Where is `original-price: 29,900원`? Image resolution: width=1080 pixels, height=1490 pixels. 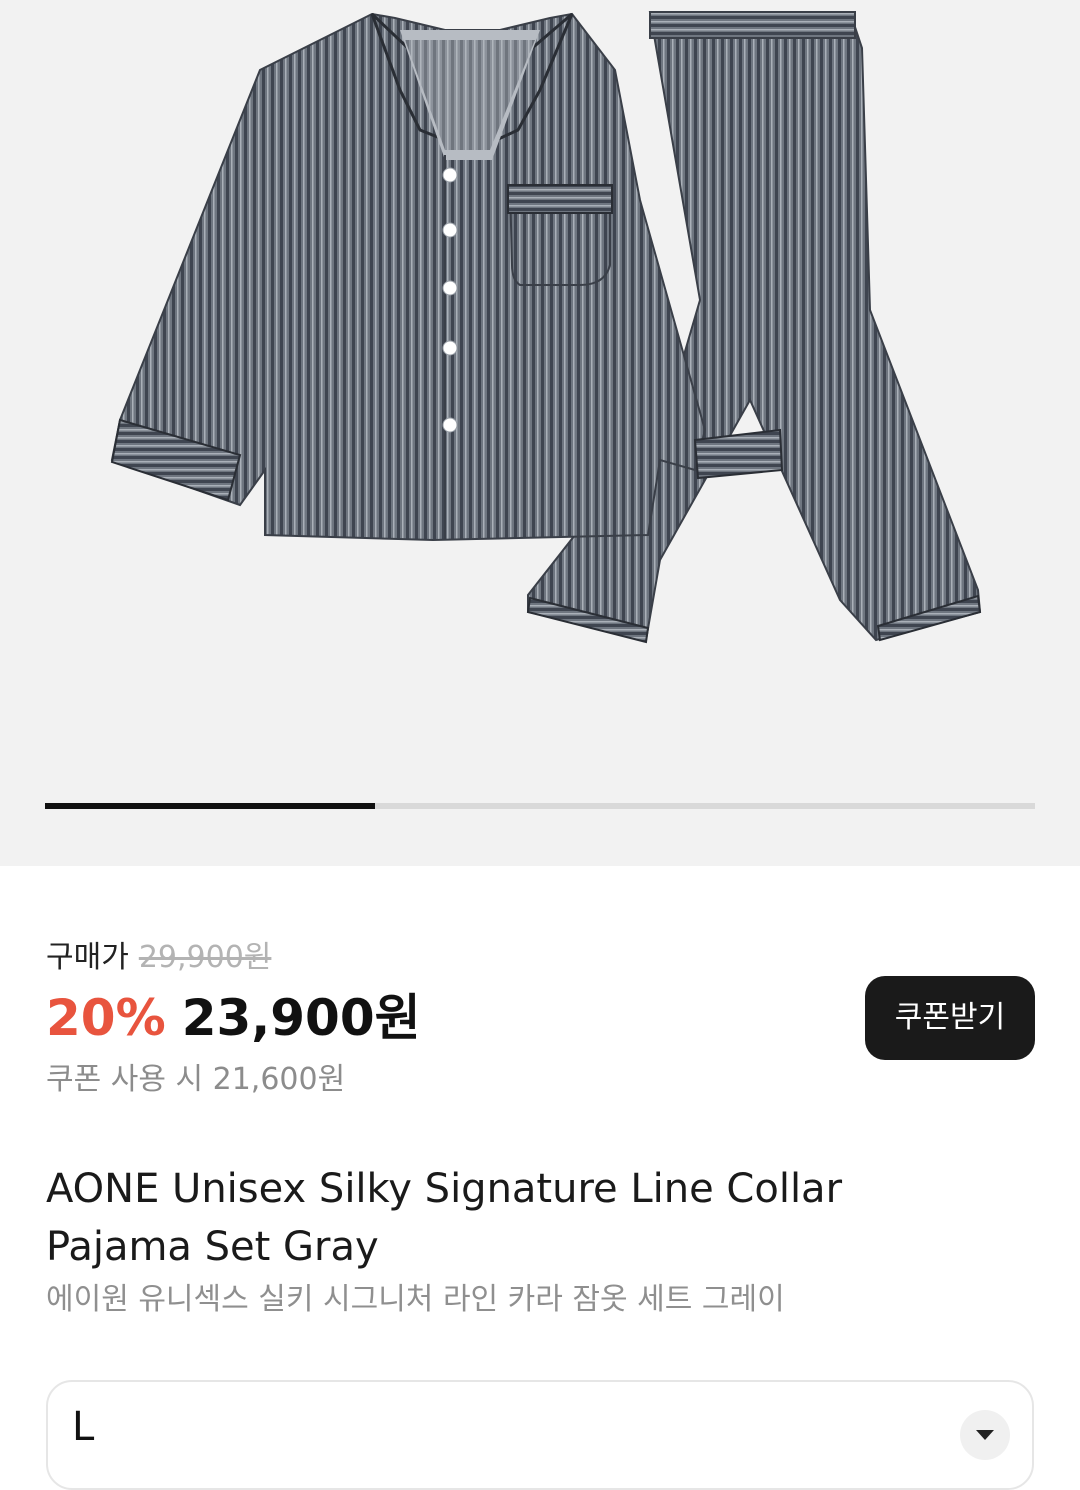 original-price: 29,900원 is located at coordinates (205, 957).